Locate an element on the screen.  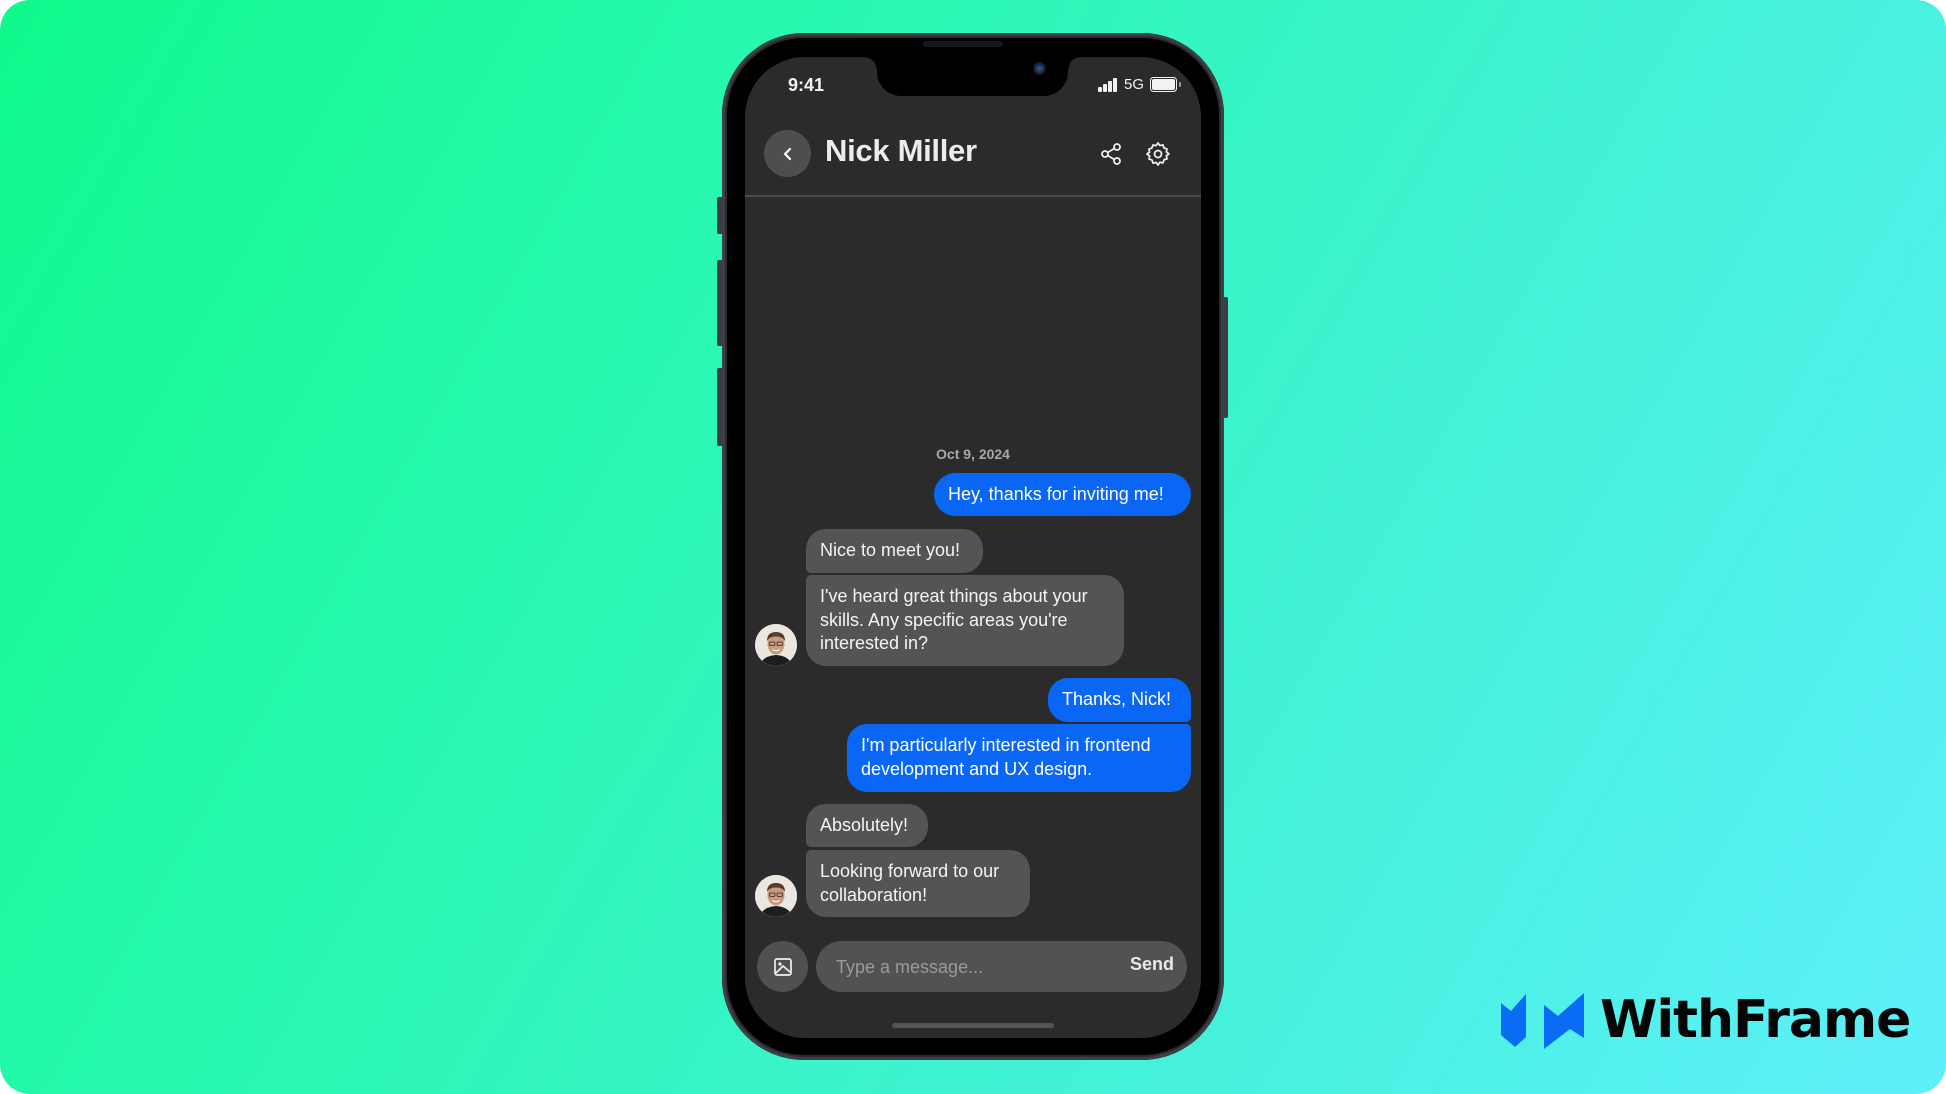
notch is located at coordinates (972, 76).